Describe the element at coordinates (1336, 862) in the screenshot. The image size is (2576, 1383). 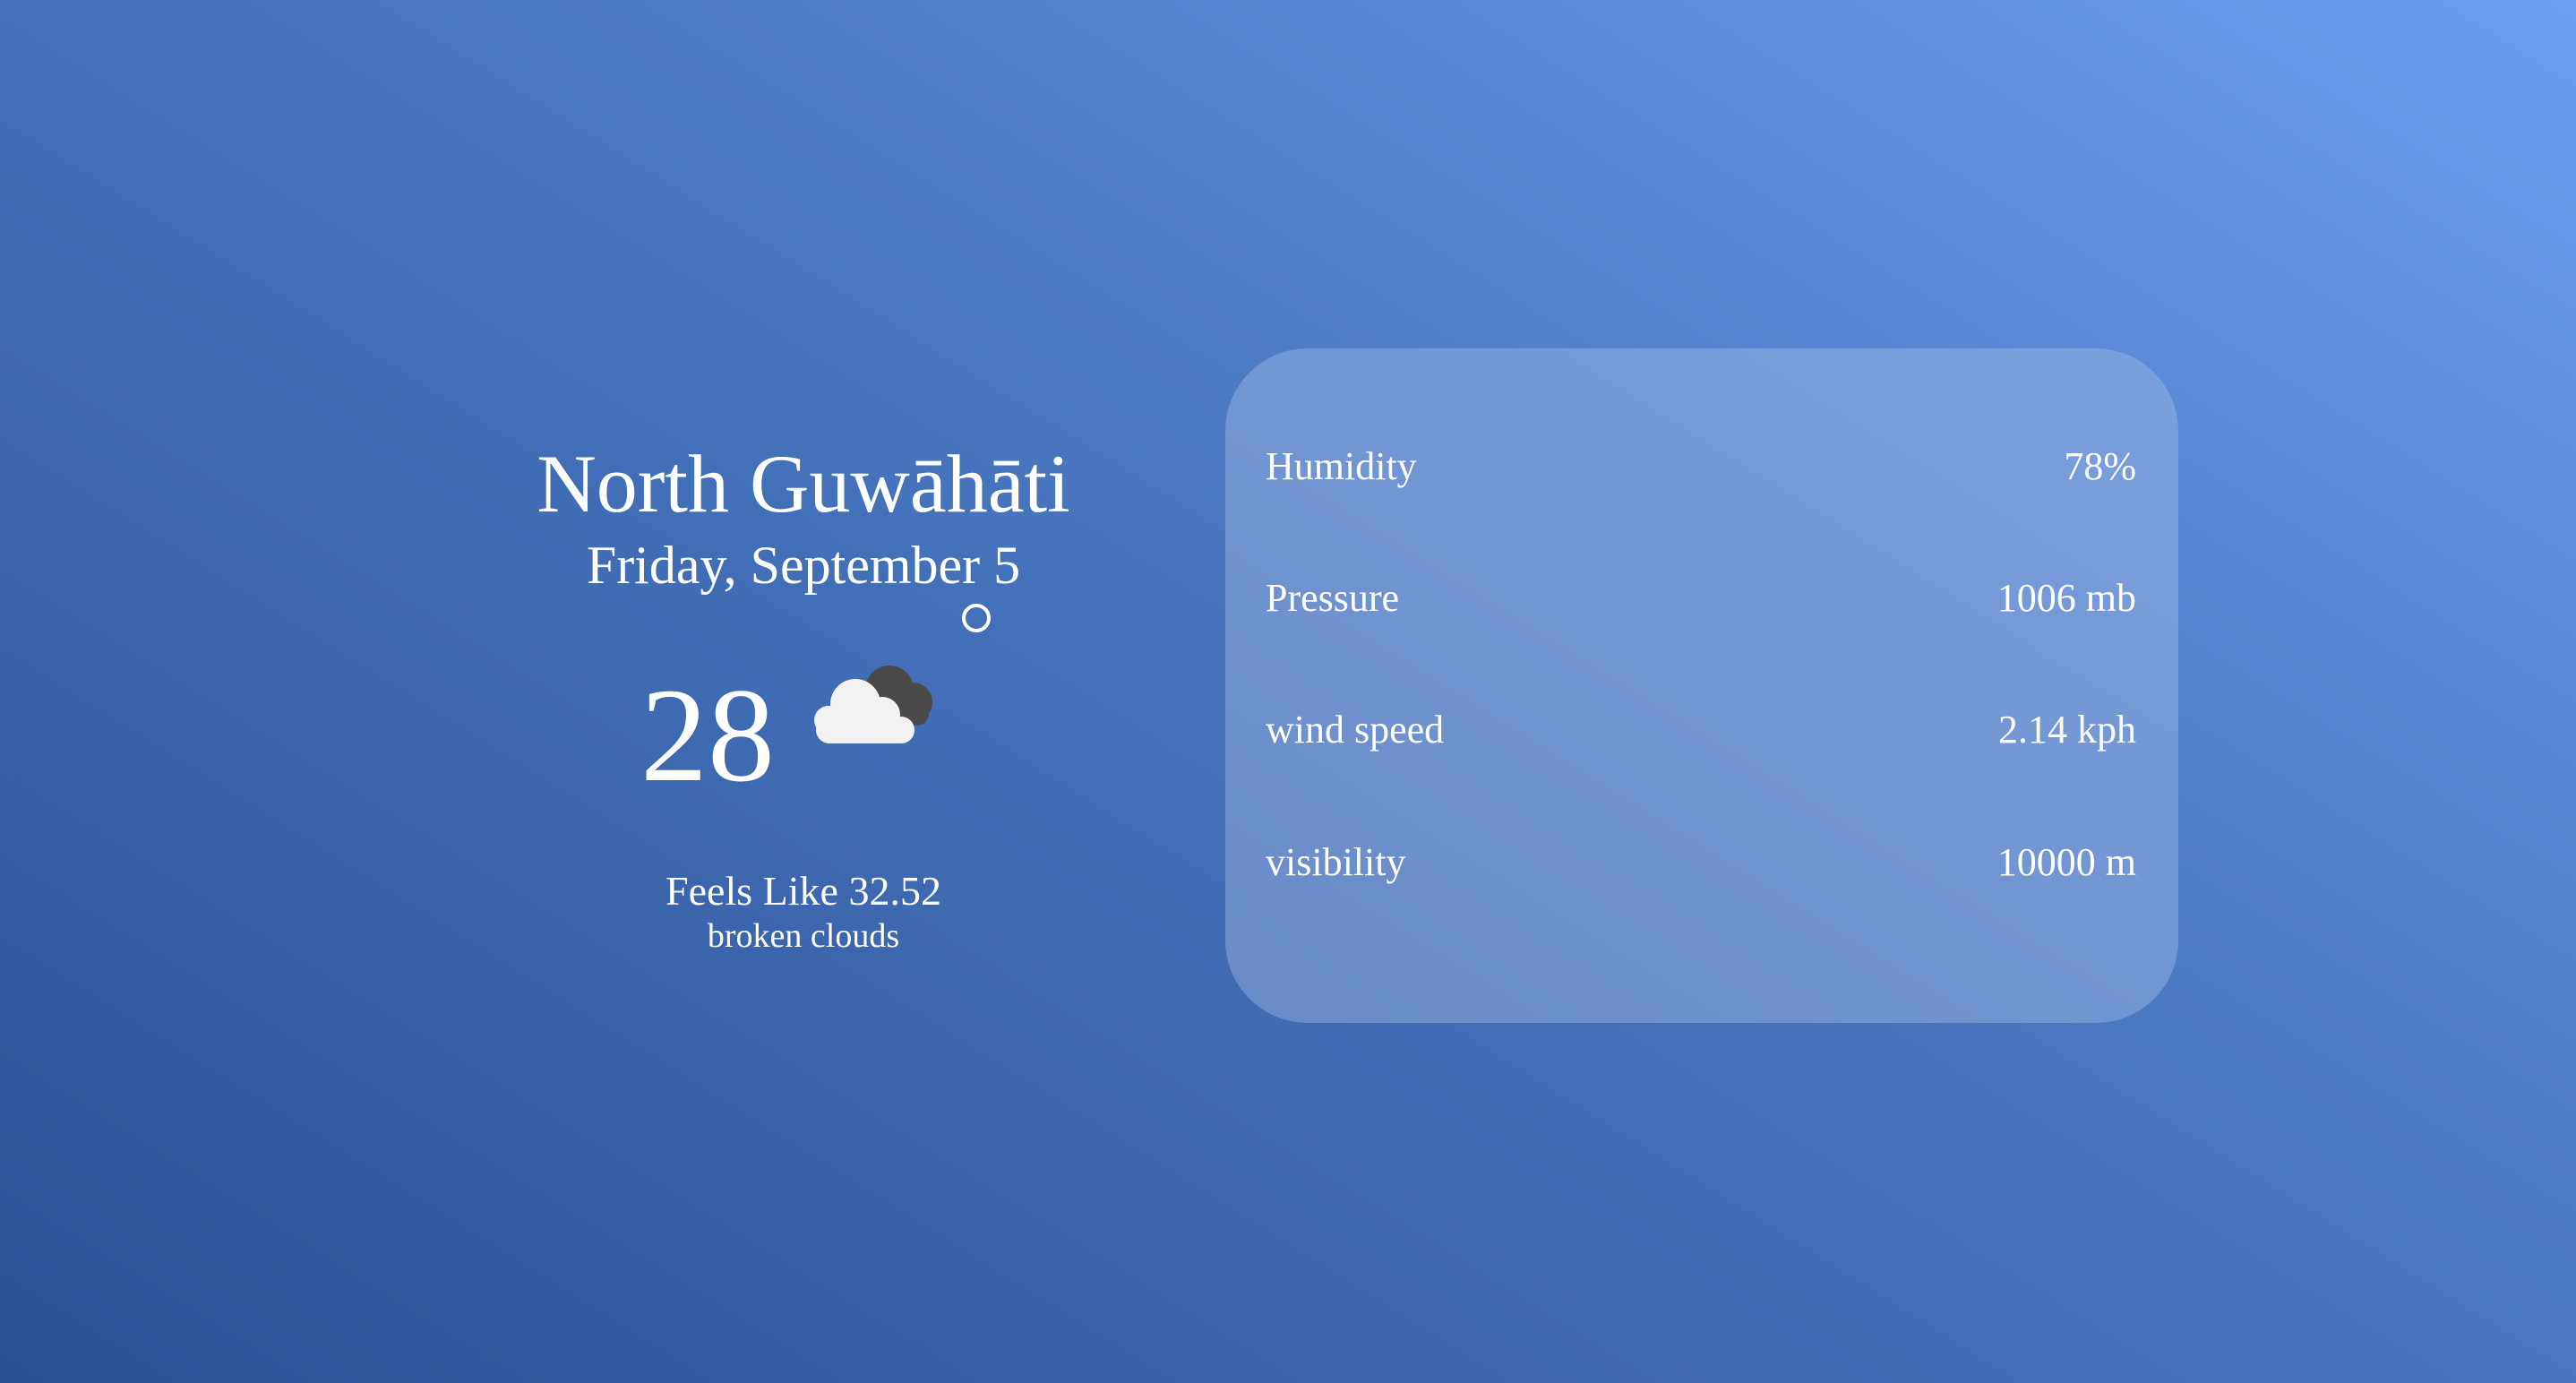
I see `stat-label: visibility` at that location.